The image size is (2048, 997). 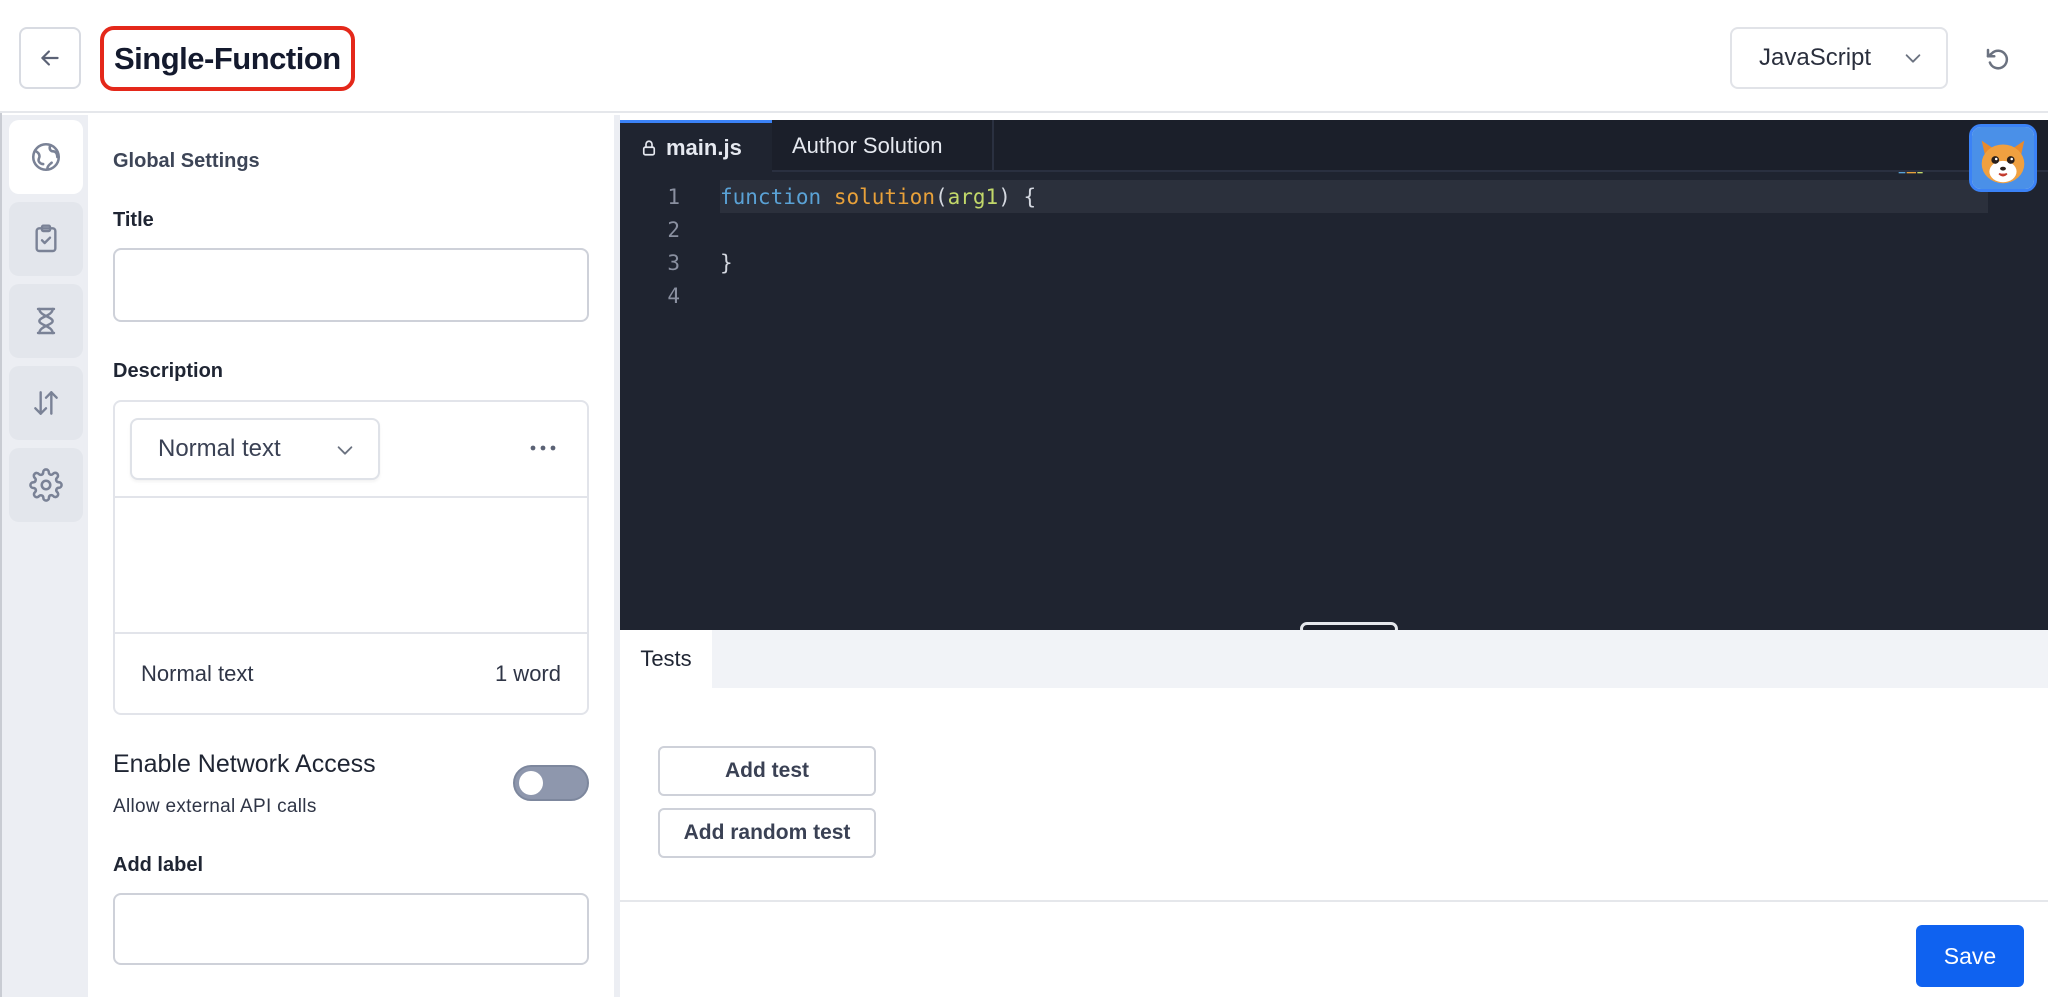 I want to click on code-line: 1 function solution(arg1) {, so click(x=1334, y=196).